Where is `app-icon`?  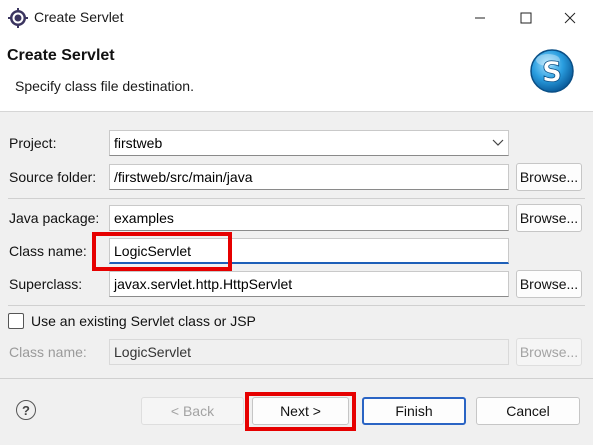
app-icon is located at coordinates (18, 18).